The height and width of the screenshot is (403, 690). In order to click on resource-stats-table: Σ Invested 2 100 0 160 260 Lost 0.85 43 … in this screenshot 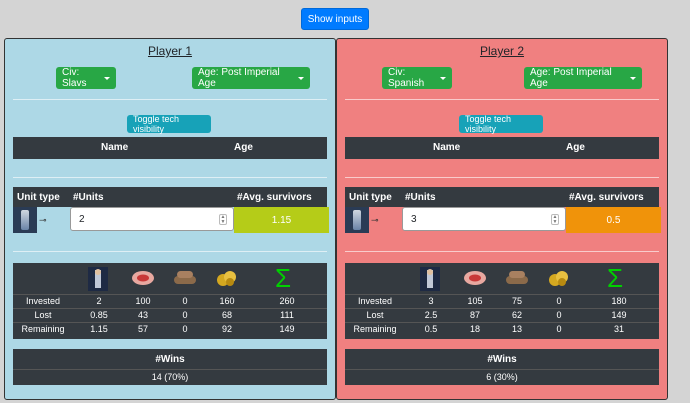, I will do `click(170, 301)`.